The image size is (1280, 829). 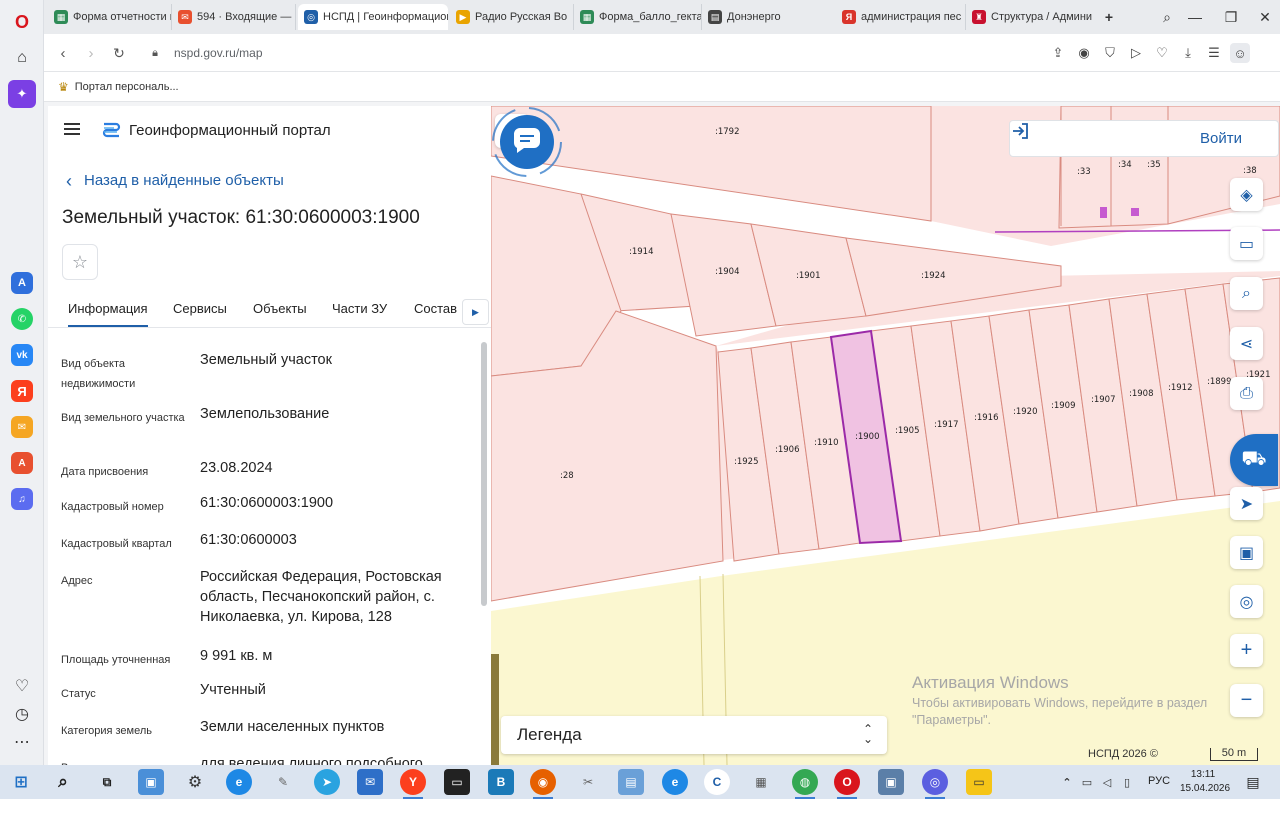 I want to click on search-tabs-icon: ⌕, so click(x=1167, y=17).